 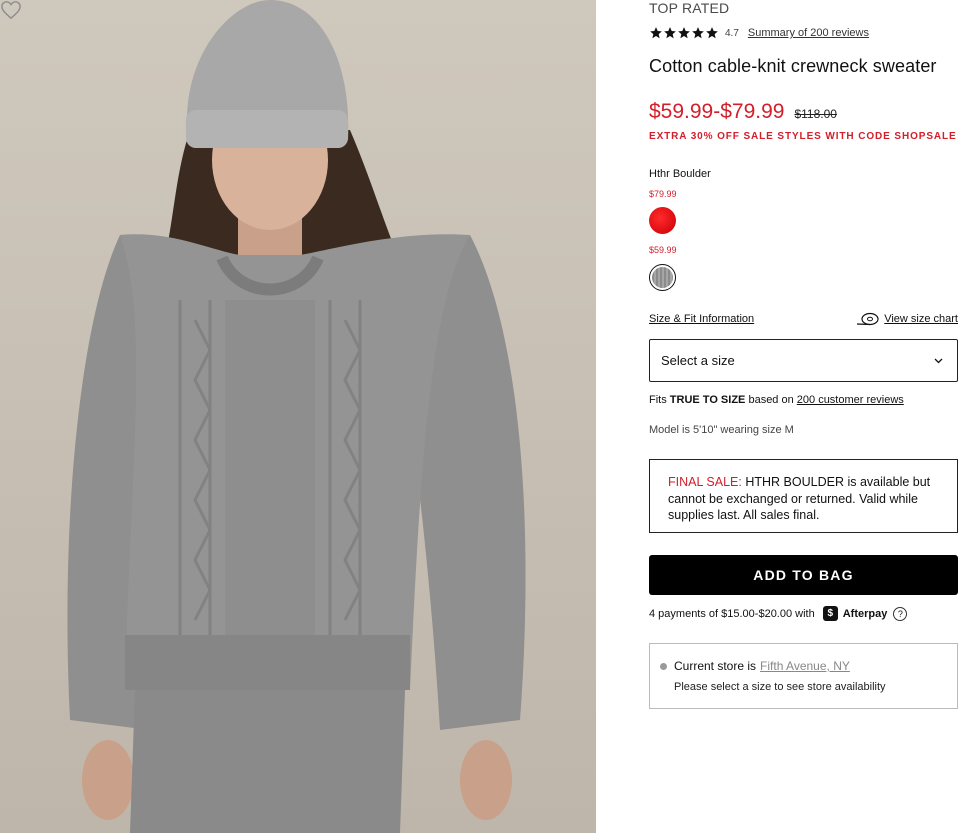 What do you see at coordinates (793, 66) in the screenshot?
I see `product-title: Cotton cable-knit crewneck sweater` at bounding box center [793, 66].